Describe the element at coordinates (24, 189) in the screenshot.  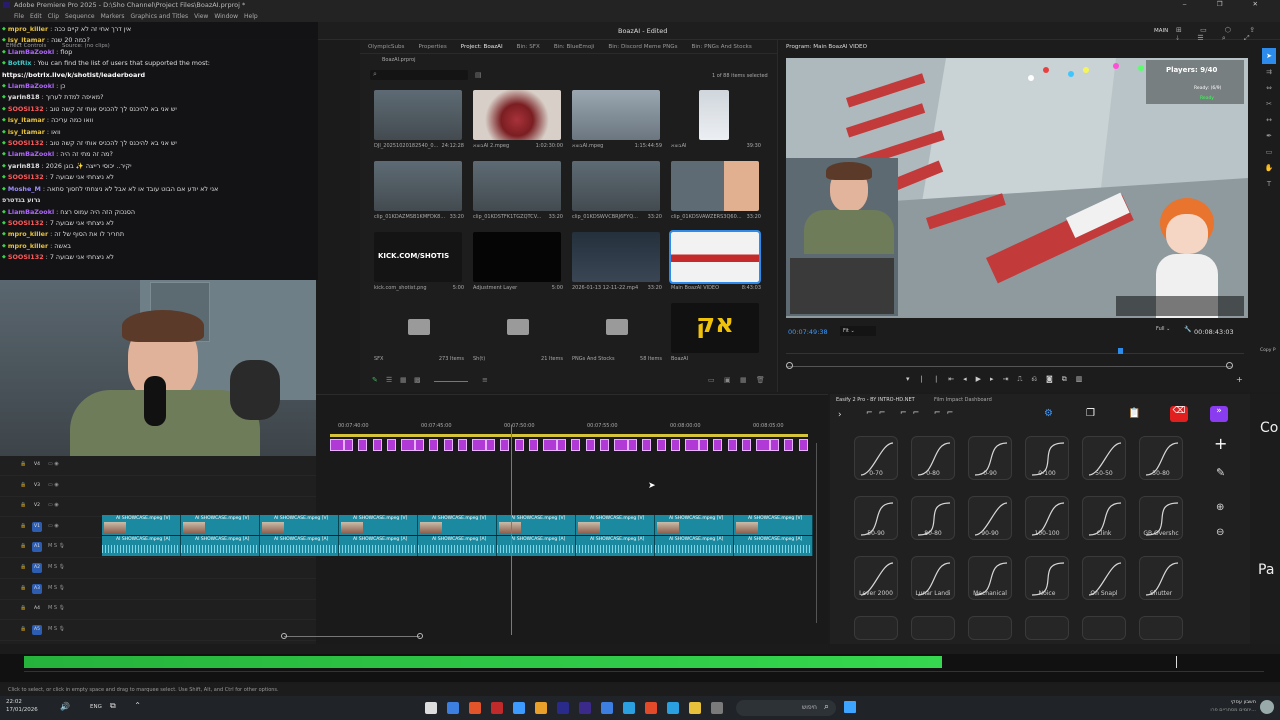
I see `chat-username: Moshe_M` at that location.